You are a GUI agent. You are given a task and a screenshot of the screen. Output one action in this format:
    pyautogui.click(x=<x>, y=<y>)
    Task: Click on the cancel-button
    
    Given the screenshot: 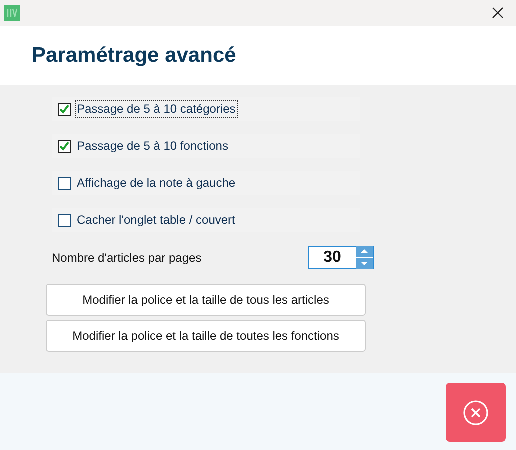 What is the action you would take?
    pyautogui.click(x=476, y=412)
    